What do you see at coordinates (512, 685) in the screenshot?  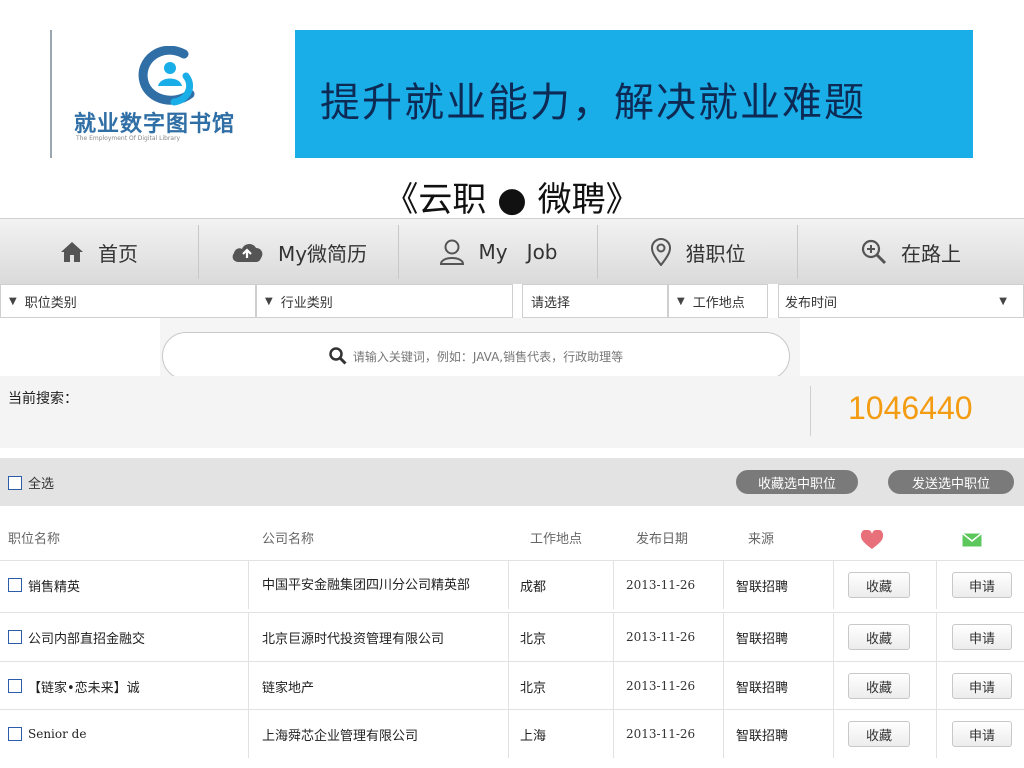 I see `table-row: 【链家•恋未来】诚 链家地产 北京 2013-11-26 智联招聘 收藏 申请` at bounding box center [512, 685].